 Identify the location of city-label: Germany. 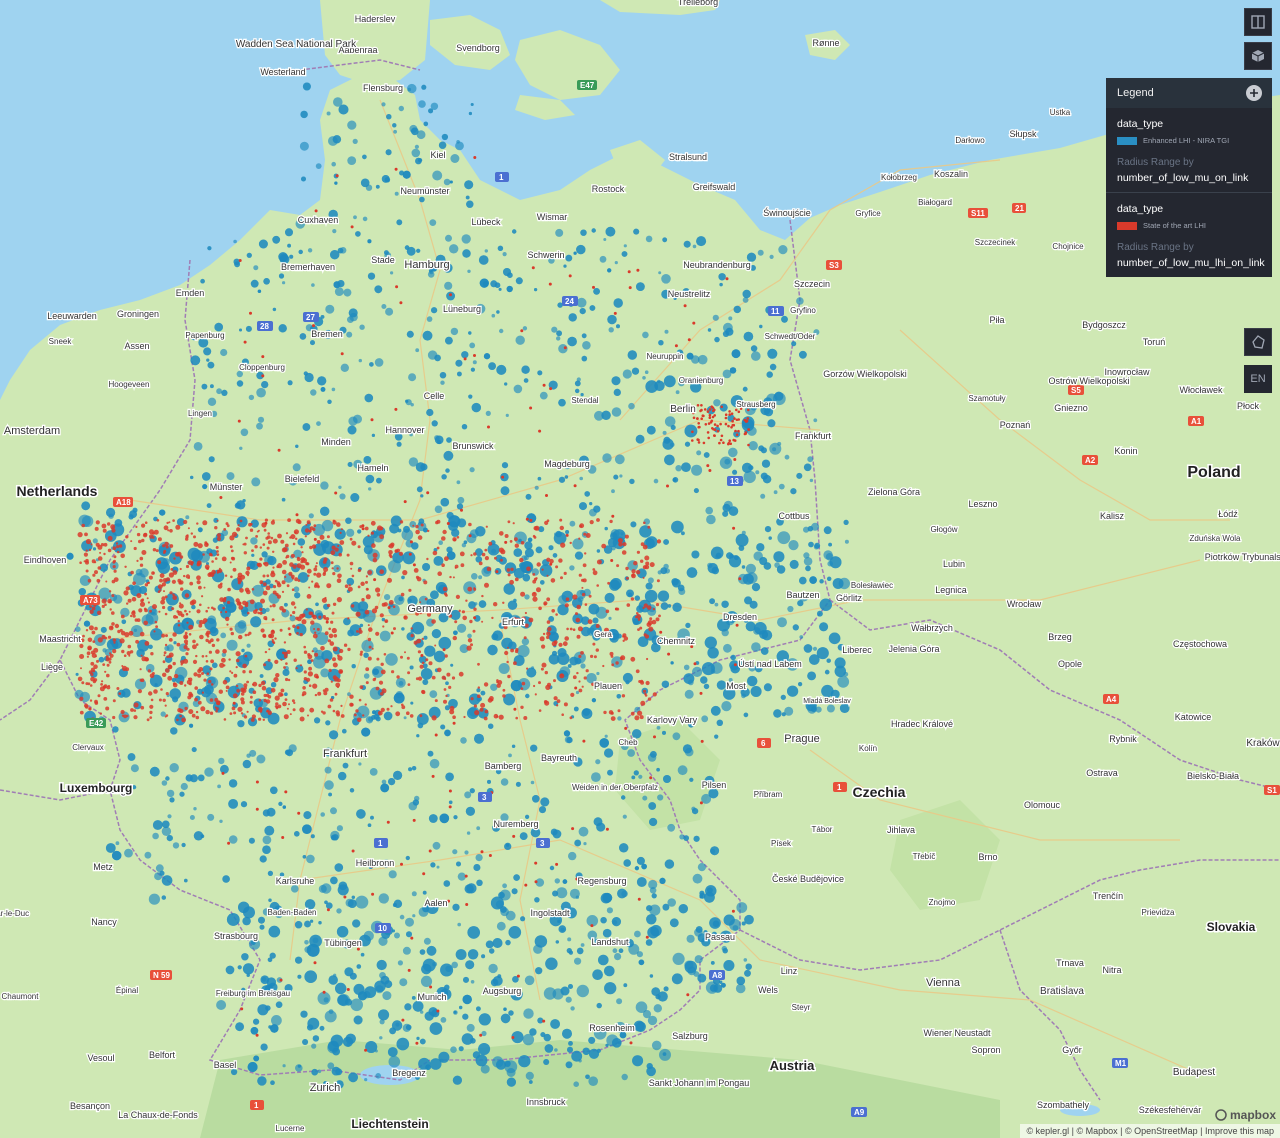
(430, 609).